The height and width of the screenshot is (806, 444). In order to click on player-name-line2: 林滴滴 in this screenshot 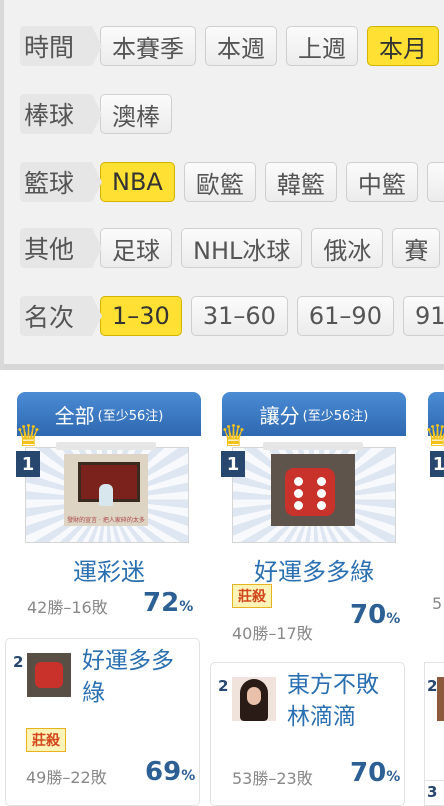, I will do `click(321, 717)`.